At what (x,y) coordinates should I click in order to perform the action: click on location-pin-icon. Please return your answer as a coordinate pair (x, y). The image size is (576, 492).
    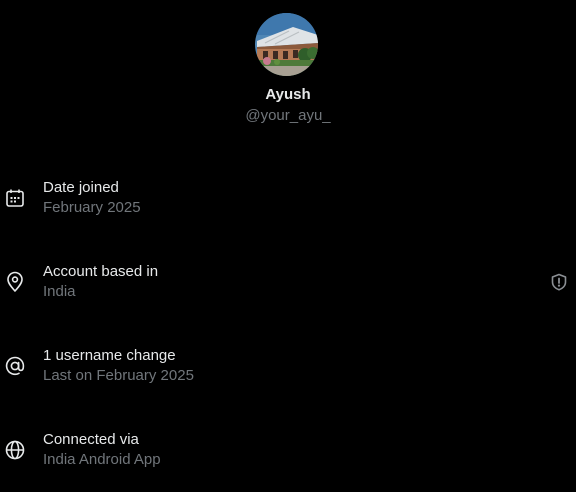
    Looking at the image, I should click on (15, 282).